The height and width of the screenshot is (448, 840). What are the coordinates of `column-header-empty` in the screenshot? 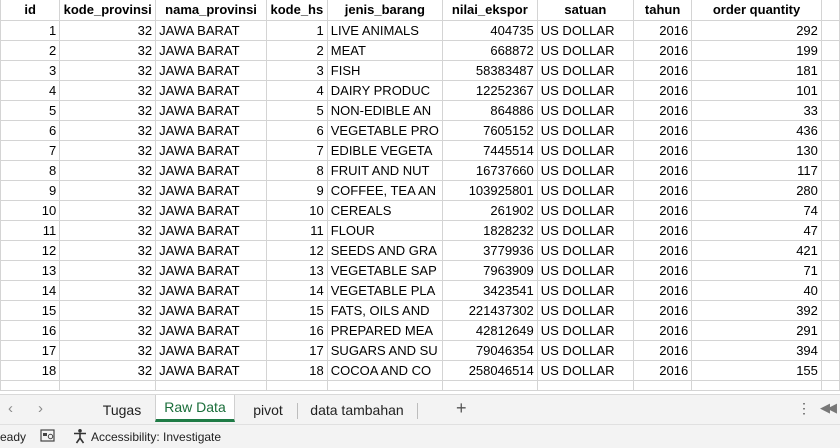 It's located at (830, 10).